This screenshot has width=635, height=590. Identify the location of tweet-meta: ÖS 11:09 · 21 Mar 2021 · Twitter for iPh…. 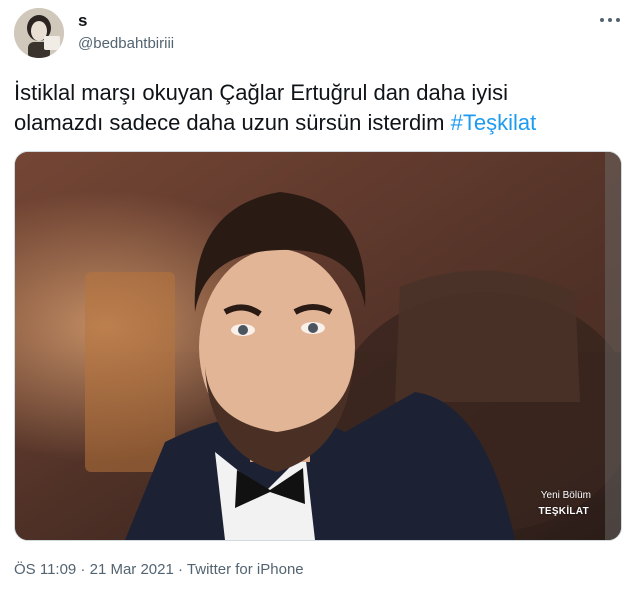
(159, 569).